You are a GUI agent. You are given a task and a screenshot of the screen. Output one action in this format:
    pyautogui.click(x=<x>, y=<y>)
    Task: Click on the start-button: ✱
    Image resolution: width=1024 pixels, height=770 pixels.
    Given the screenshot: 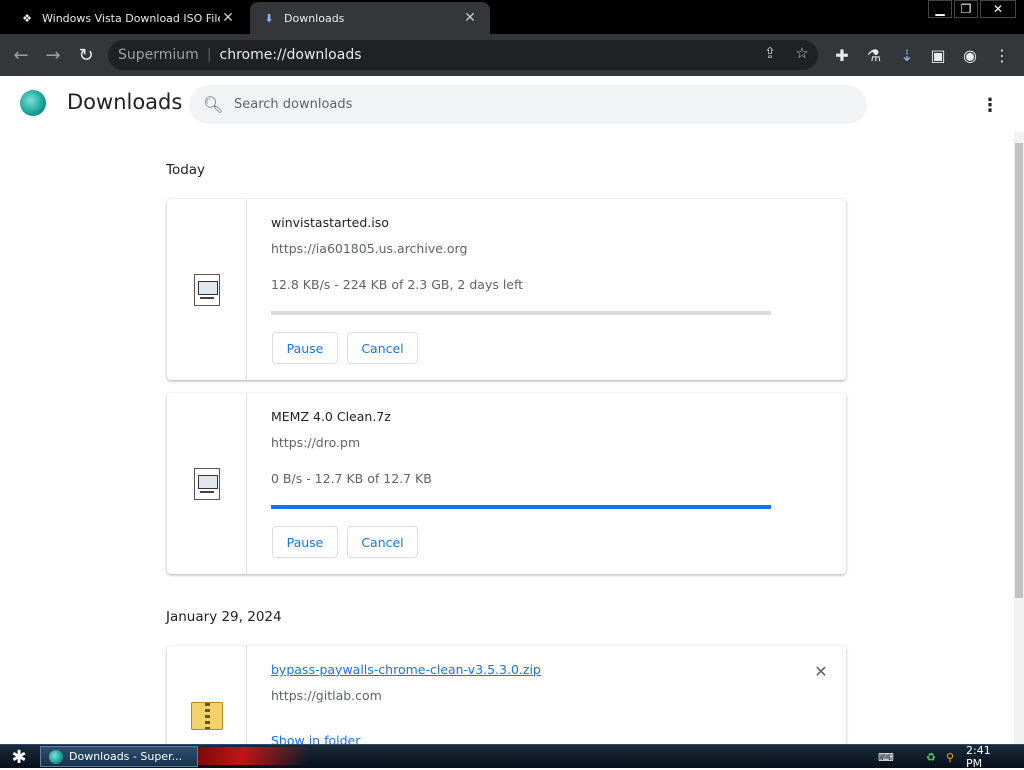 What is the action you would take?
    pyautogui.click(x=19, y=757)
    